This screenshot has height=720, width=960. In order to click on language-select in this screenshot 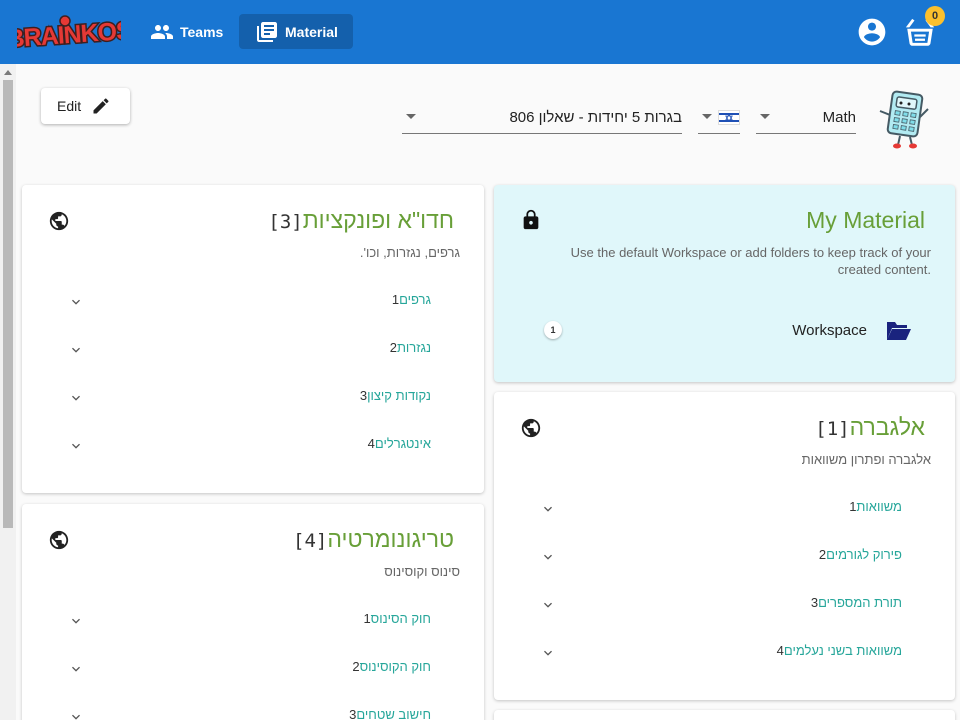, I will do `click(719, 118)`.